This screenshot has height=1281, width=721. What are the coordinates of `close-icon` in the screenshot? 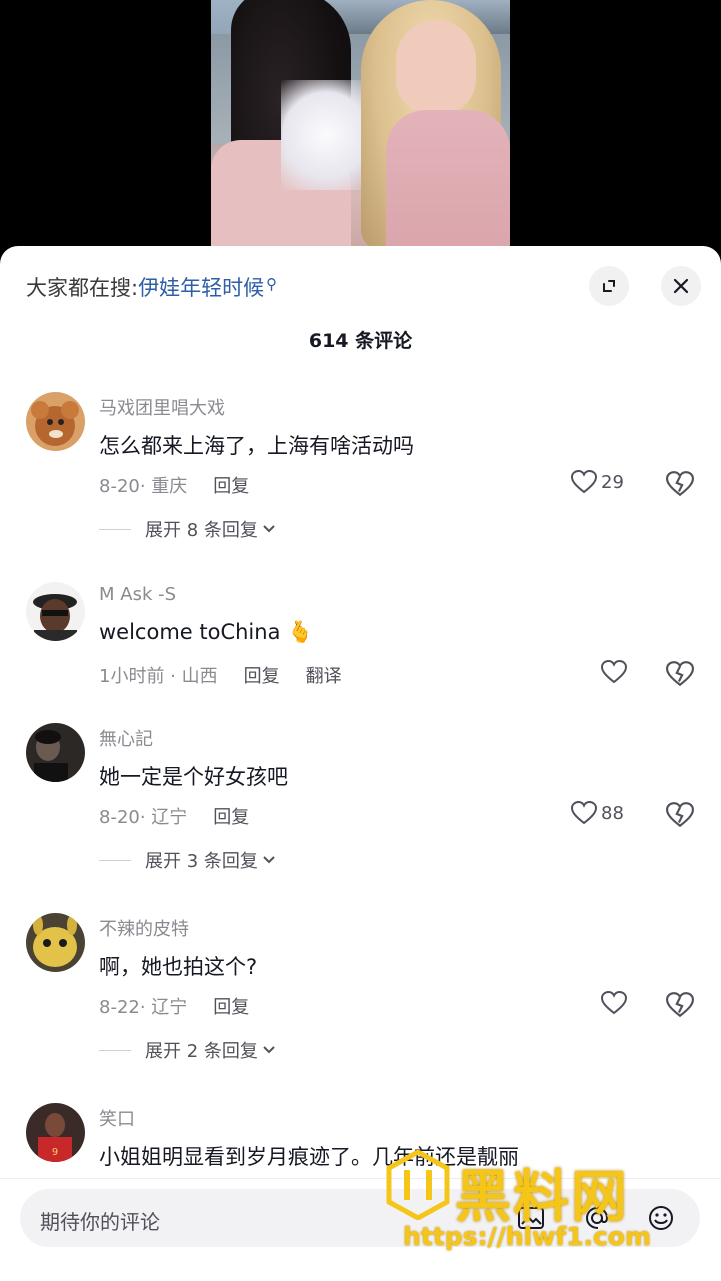 It's located at (681, 286).